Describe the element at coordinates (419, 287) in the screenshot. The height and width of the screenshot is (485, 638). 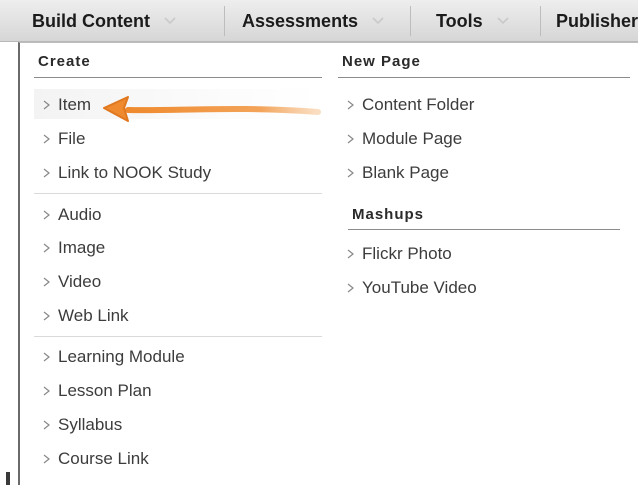
I see `menu-item-label: YouTube Video` at that location.